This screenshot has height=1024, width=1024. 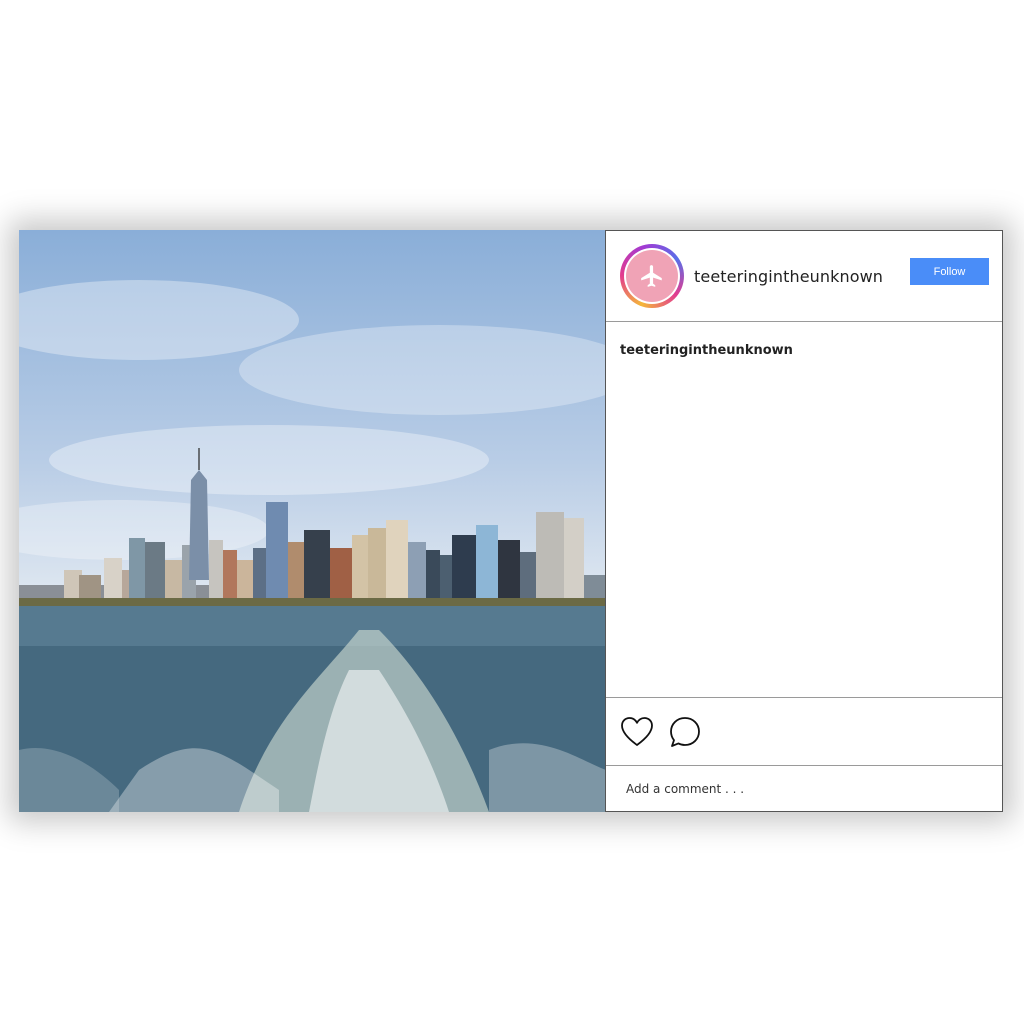 What do you see at coordinates (788, 276) in the screenshot?
I see `header-username: teeteringintheunknown` at bounding box center [788, 276].